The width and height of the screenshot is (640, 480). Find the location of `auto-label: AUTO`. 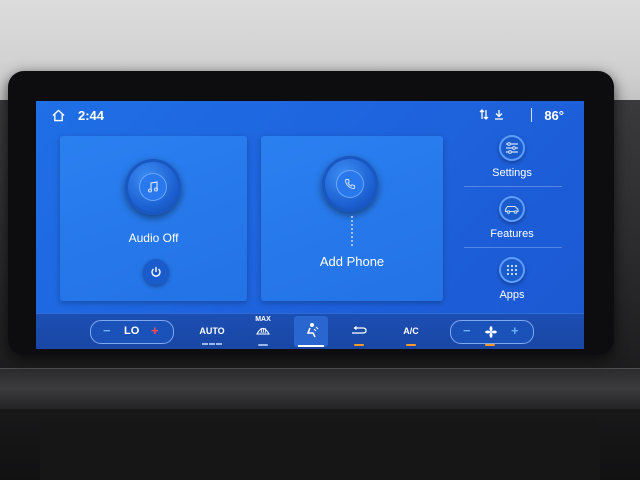

auto-label: AUTO is located at coordinates (212, 331).